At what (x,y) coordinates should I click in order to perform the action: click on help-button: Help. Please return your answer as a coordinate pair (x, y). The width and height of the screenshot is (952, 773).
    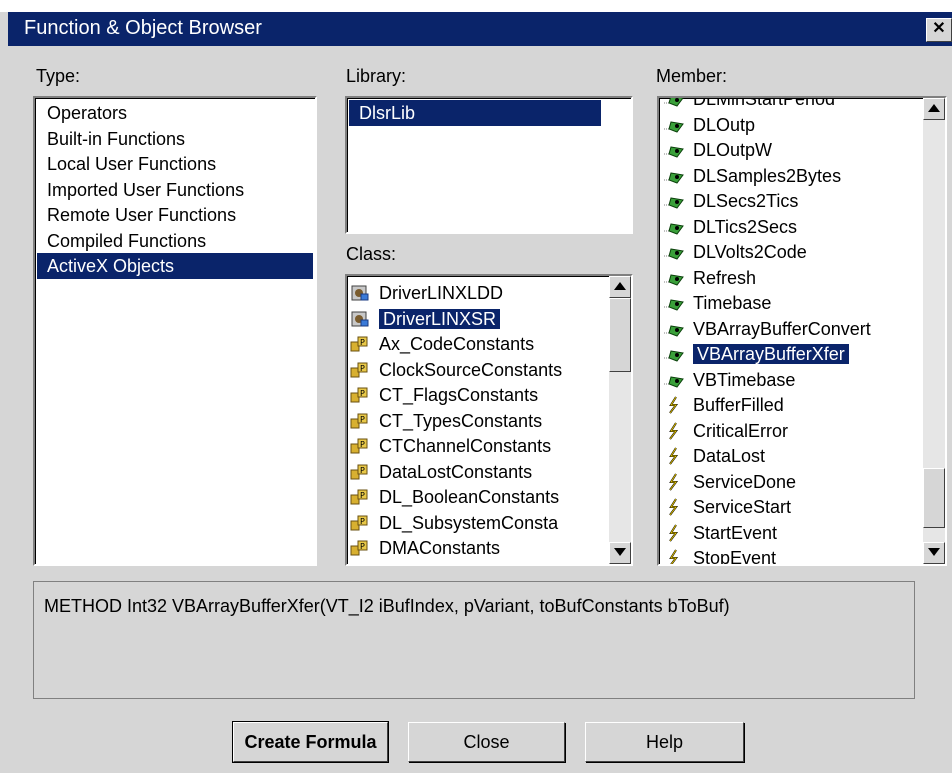
    Looking at the image, I should click on (664, 742).